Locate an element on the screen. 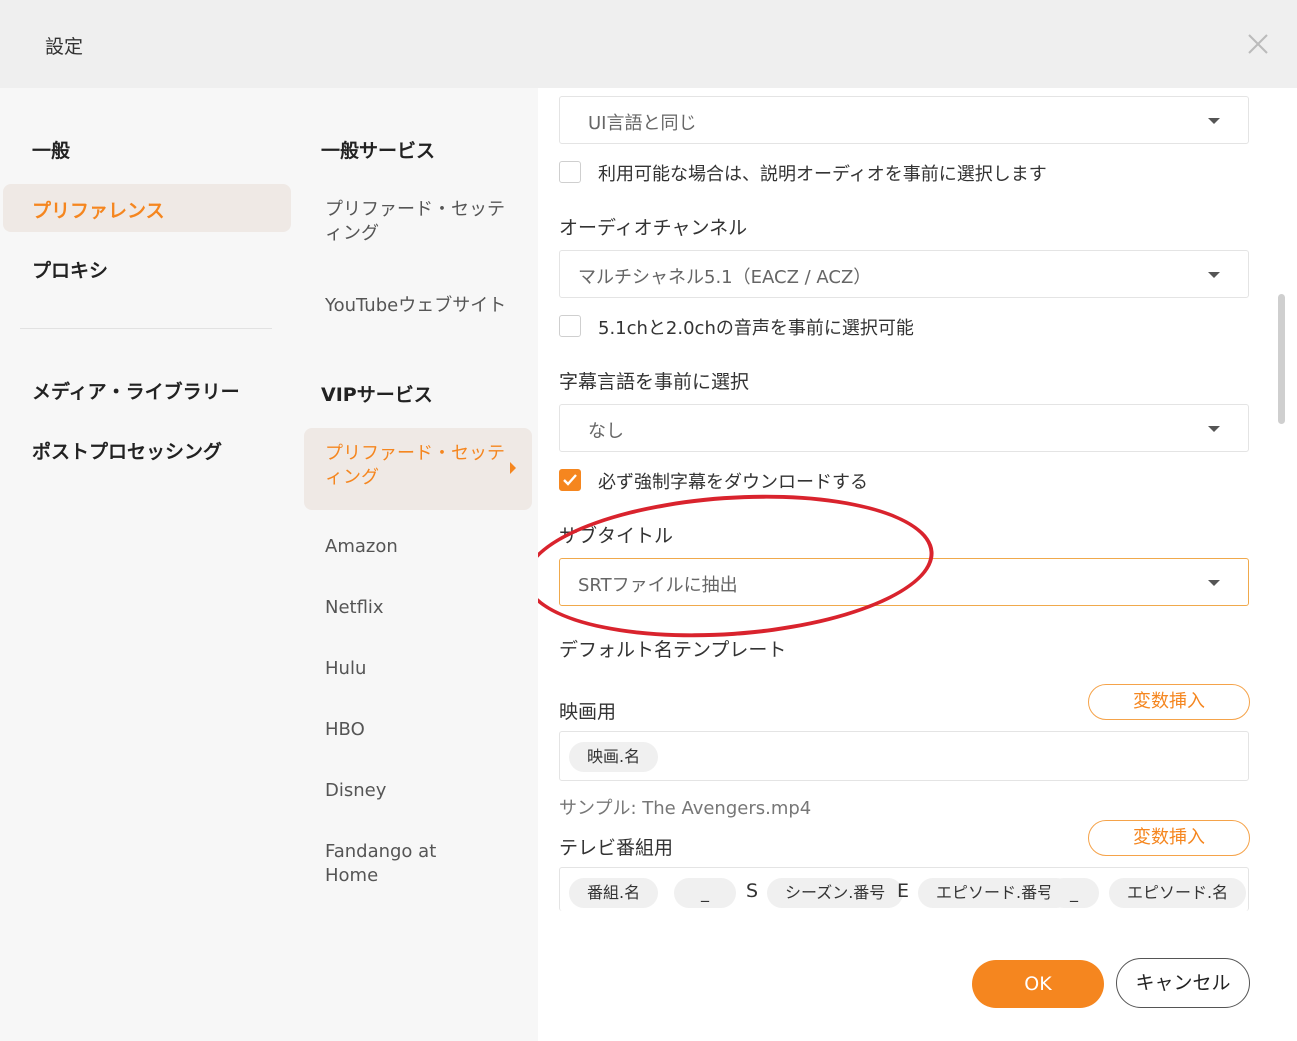 This screenshot has width=1297, height=1041. template-literal: S is located at coordinates (752, 891).